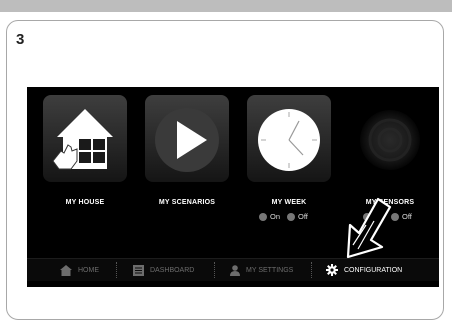 Image resolution: width=452 pixels, height=336 pixels. I want to click on nav-my-settings: MY SETTINGS, so click(261, 270).